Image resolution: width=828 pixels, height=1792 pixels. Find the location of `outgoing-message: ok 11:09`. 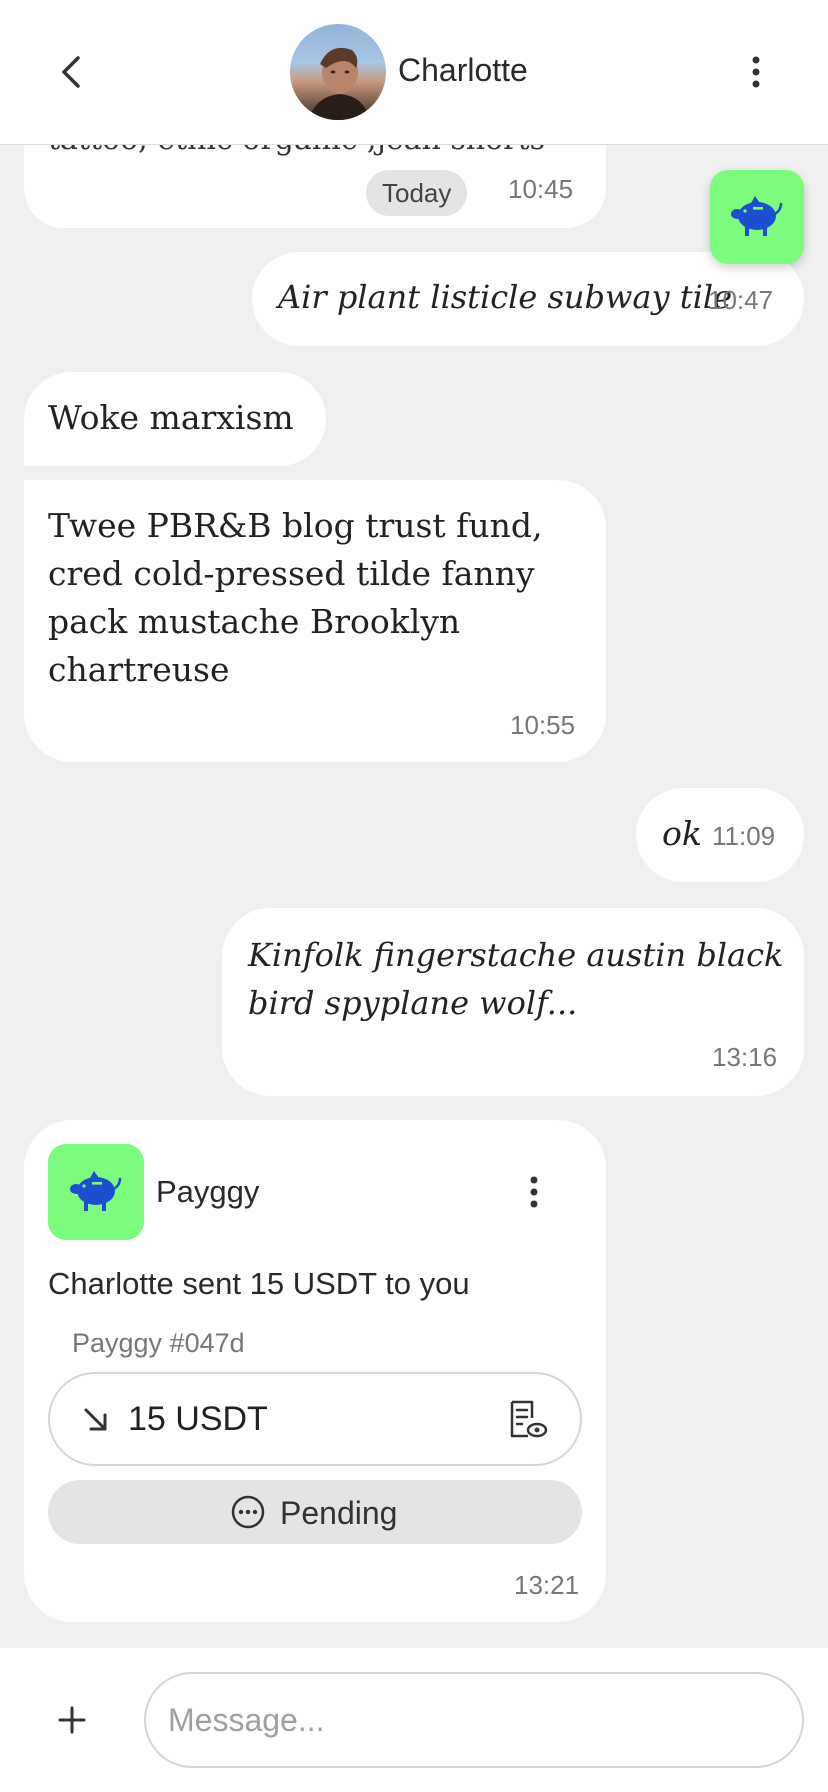

outgoing-message: ok 11:09 is located at coordinates (720, 835).